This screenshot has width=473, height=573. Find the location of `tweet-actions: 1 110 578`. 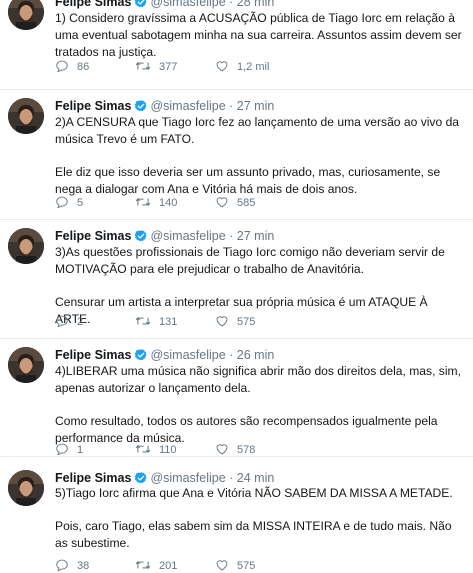

tweet-actions: 1 110 578 is located at coordinates (175, 450).